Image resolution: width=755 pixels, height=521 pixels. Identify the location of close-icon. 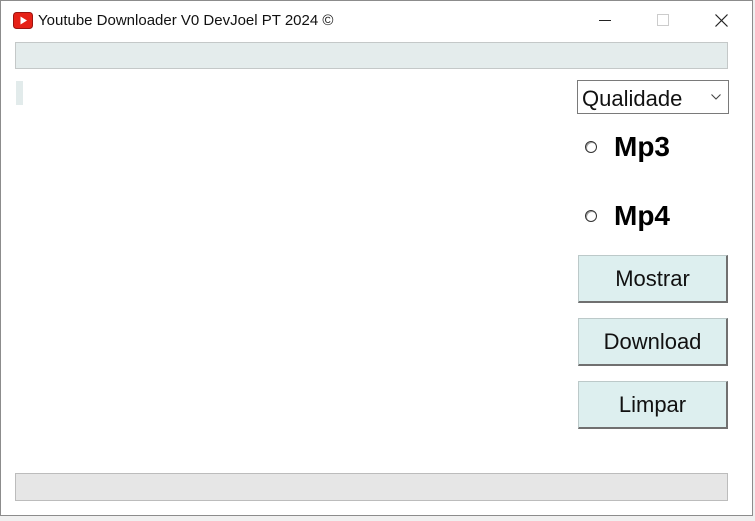
(721, 20).